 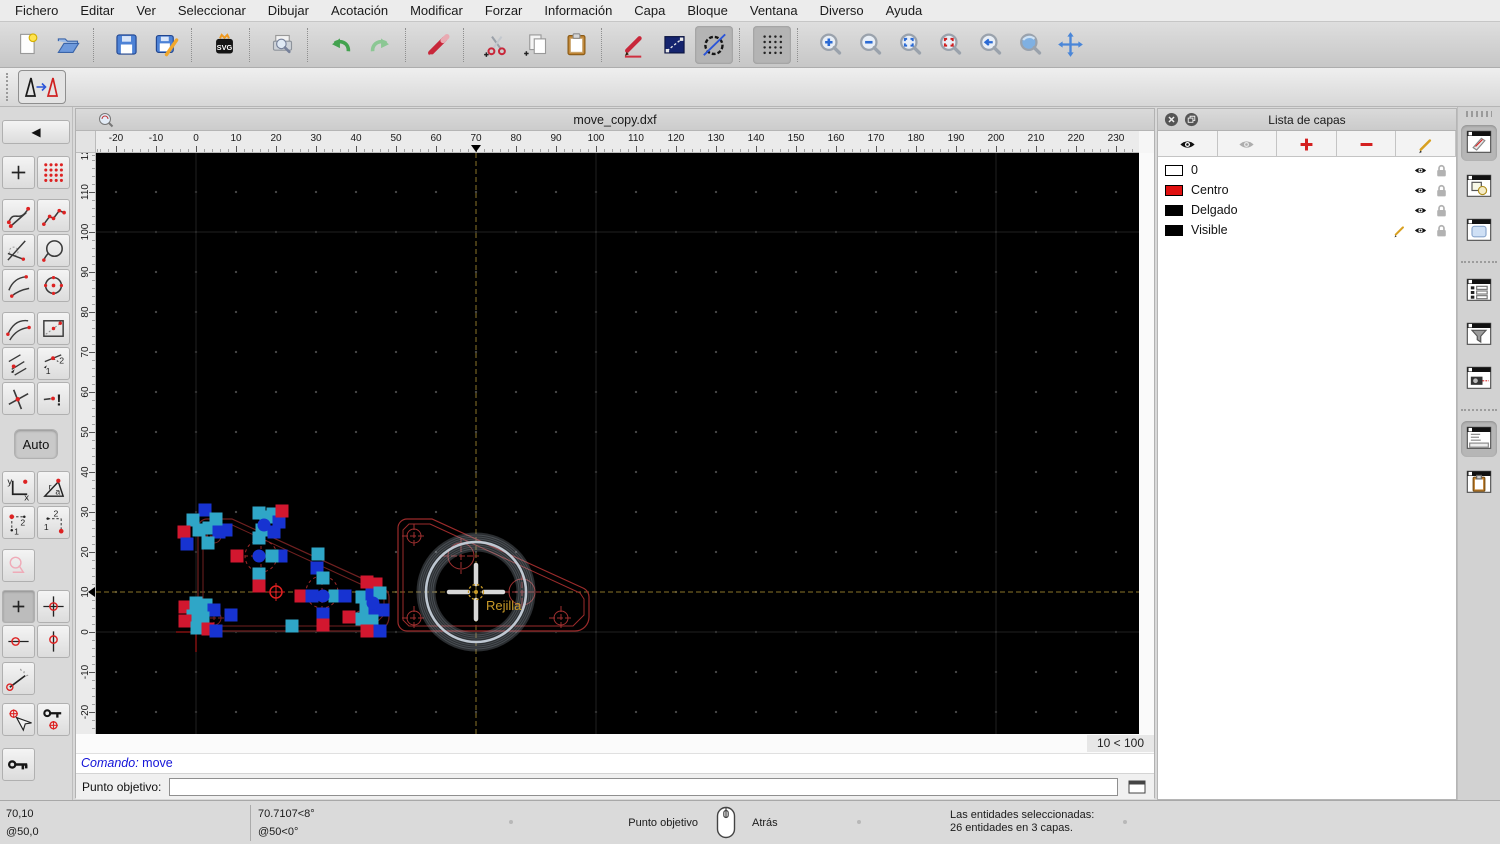 What do you see at coordinates (1248, 144) in the screenshot?
I see `hide-all-layers-button` at bounding box center [1248, 144].